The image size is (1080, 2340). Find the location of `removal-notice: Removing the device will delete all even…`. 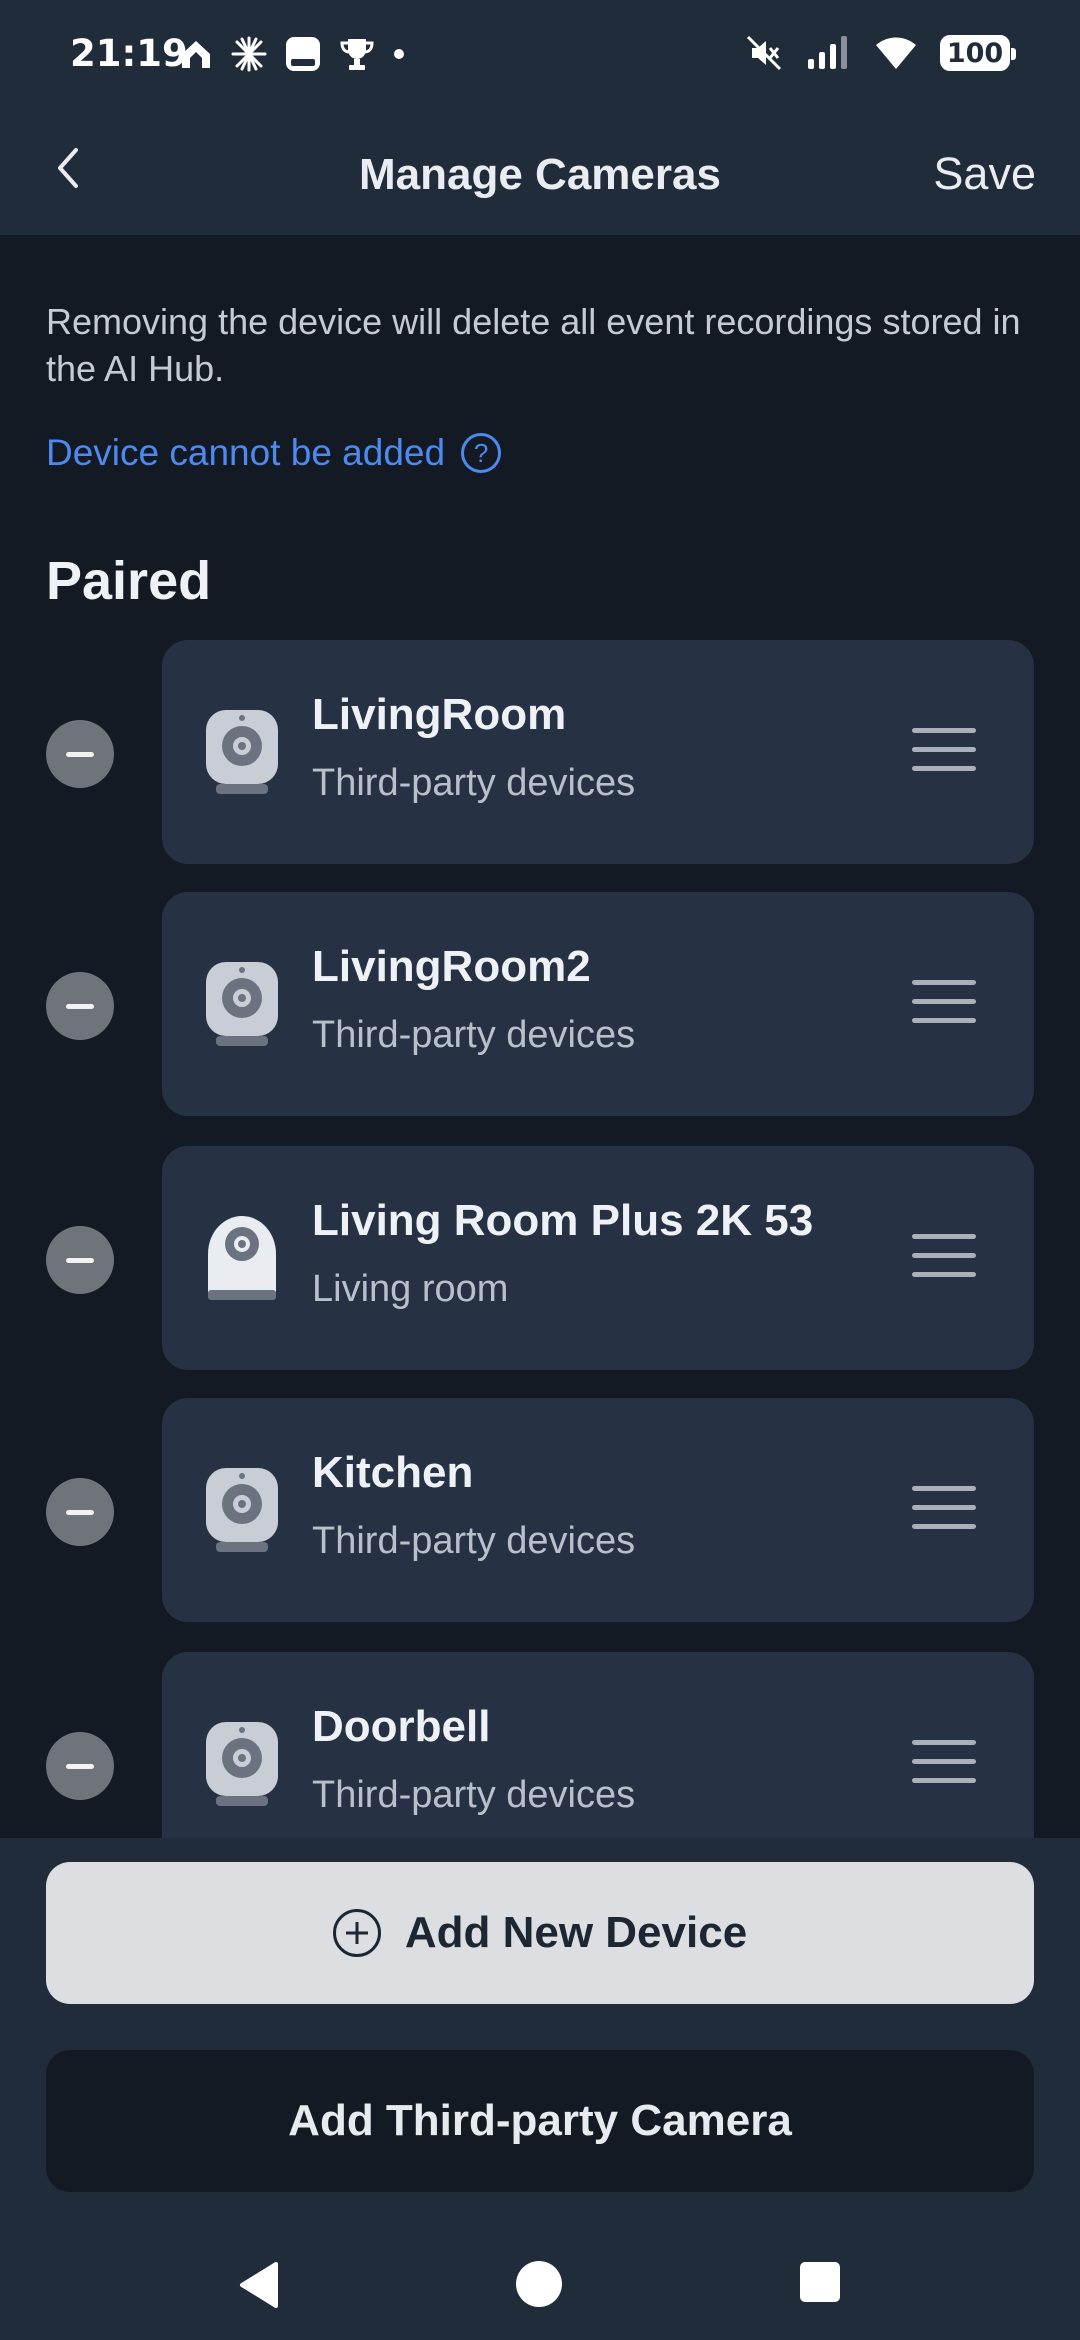

removal-notice: Removing the device will delete all even… is located at coordinates (533, 345).